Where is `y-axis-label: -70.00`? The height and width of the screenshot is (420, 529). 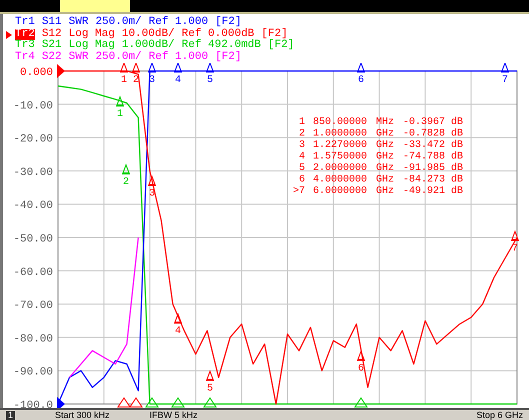
y-axis-label: -70.00 is located at coordinates (33, 306).